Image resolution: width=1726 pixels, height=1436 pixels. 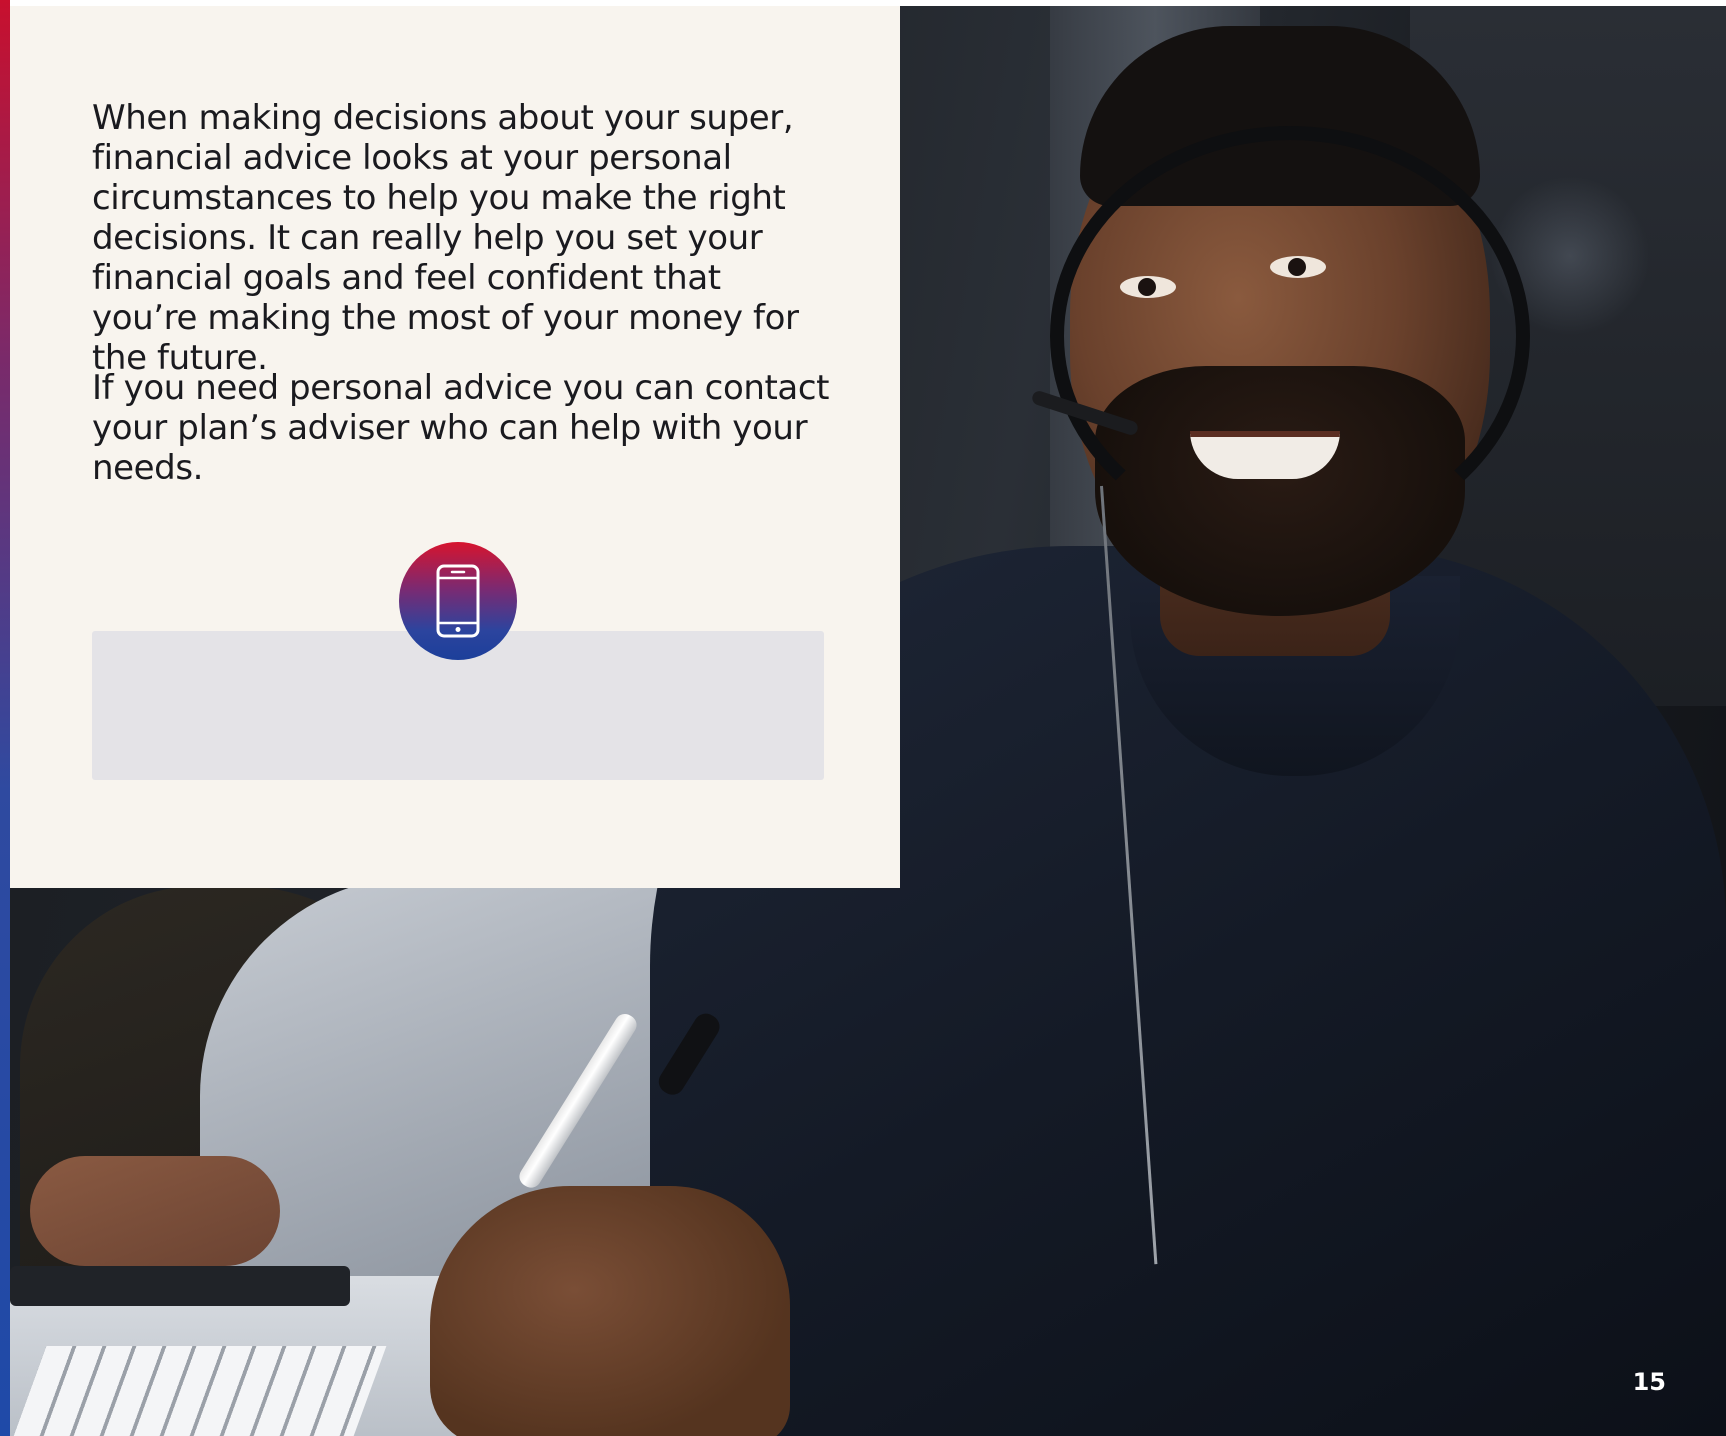 I want to click on left-accent-bar, so click(x=5, y=718).